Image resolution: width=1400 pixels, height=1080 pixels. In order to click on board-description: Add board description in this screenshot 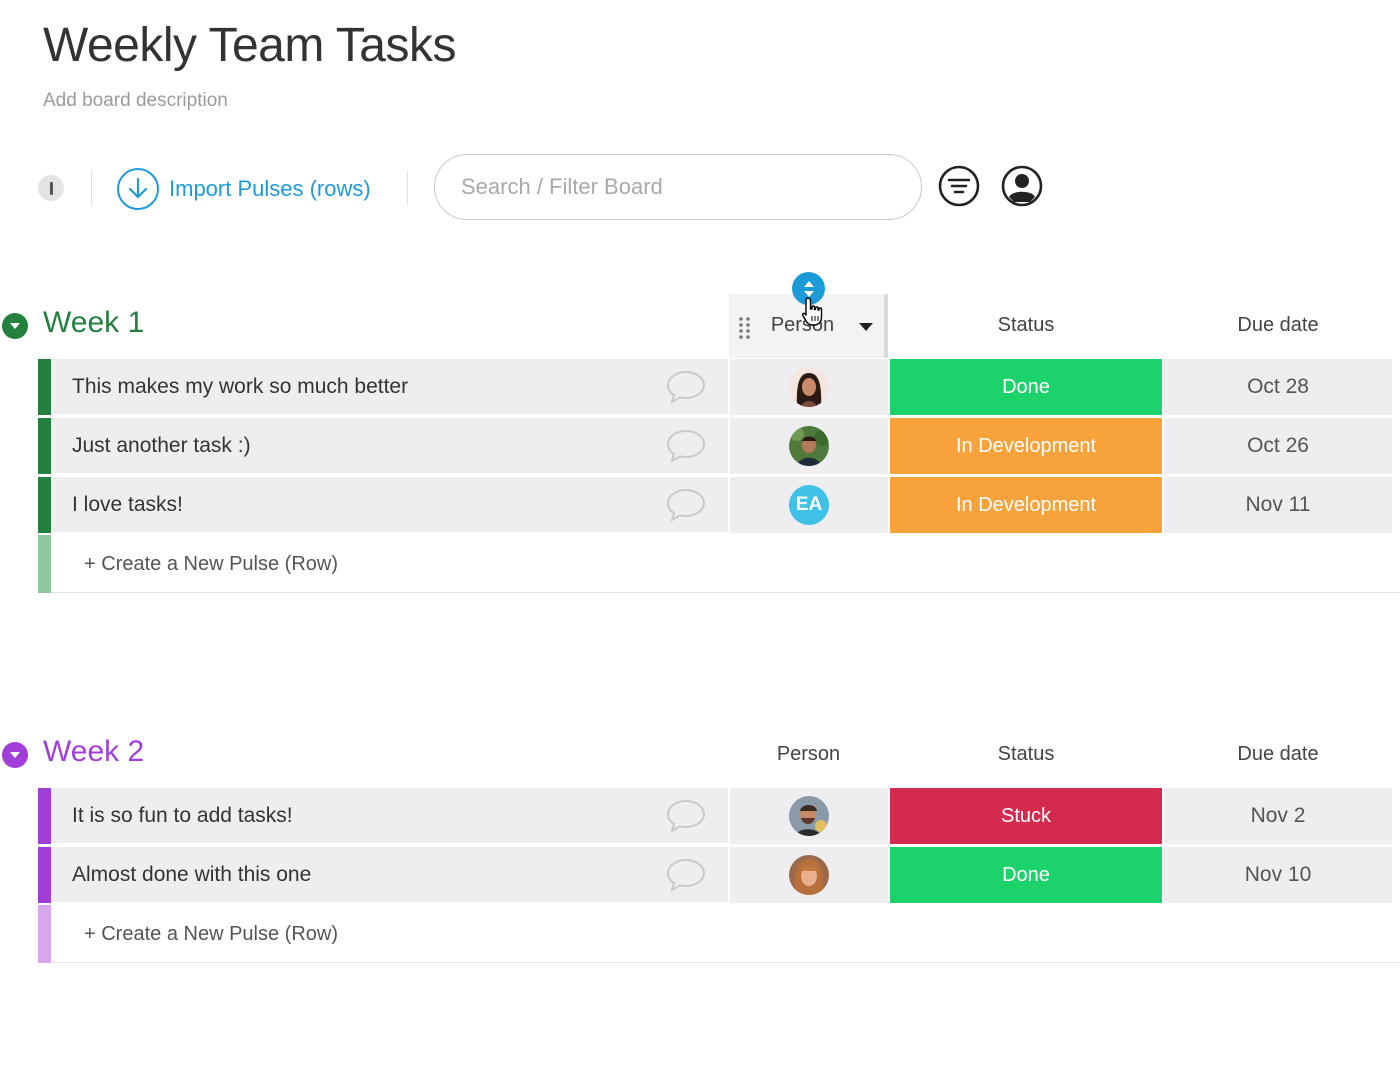, I will do `click(135, 101)`.